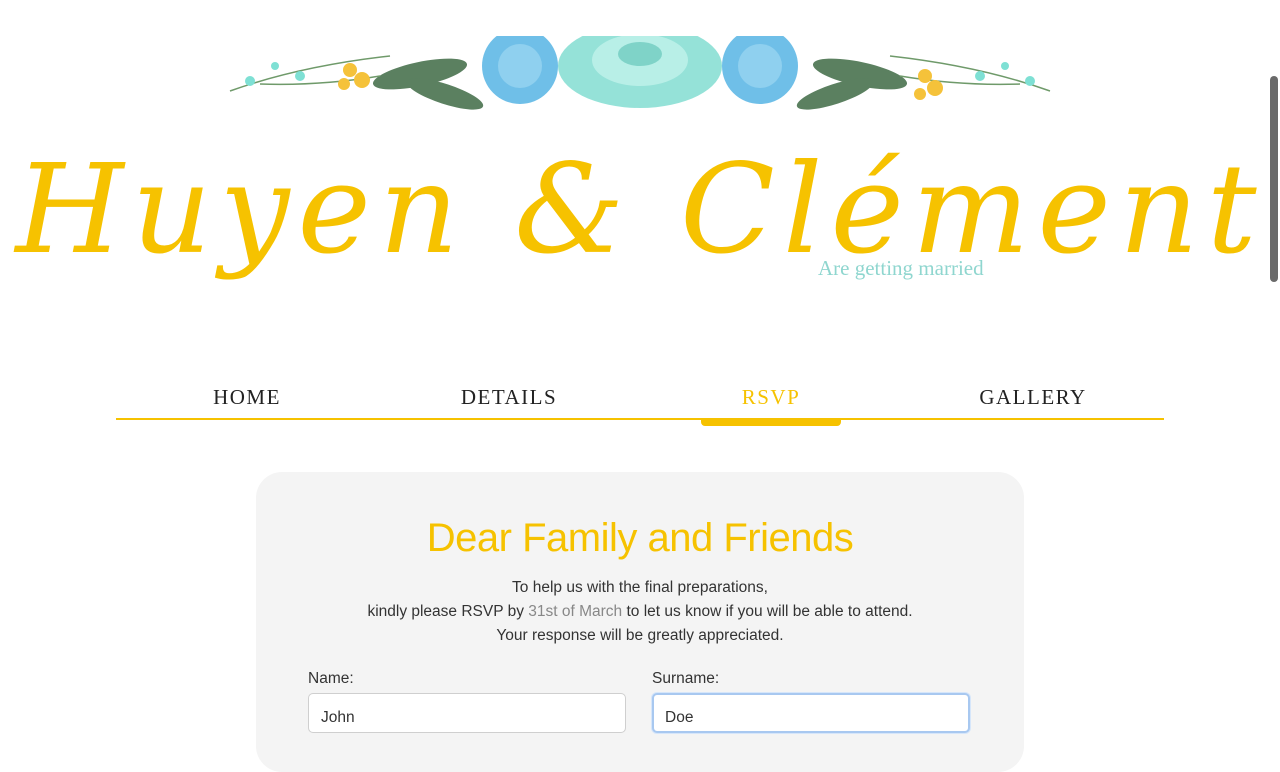 This screenshot has height=772, width=1280. What do you see at coordinates (467, 713) in the screenshot?
I see `name-input` at bounding box center [467, 713].